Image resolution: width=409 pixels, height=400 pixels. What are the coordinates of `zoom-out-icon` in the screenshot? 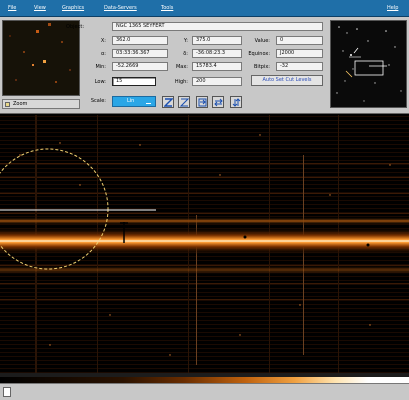 It's located at (184, 102).